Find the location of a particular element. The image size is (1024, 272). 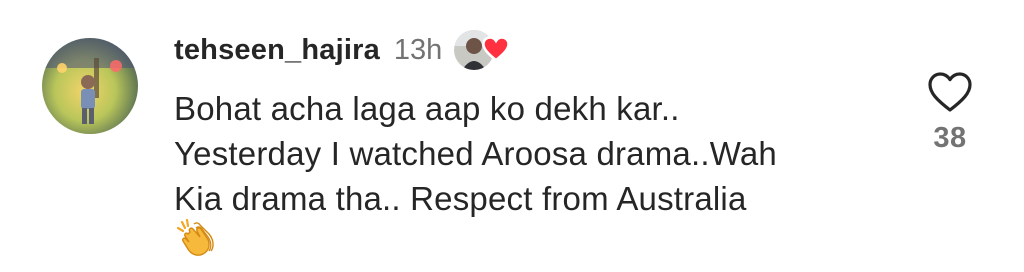

like-column: 38 is located at coordinates (950, 120).